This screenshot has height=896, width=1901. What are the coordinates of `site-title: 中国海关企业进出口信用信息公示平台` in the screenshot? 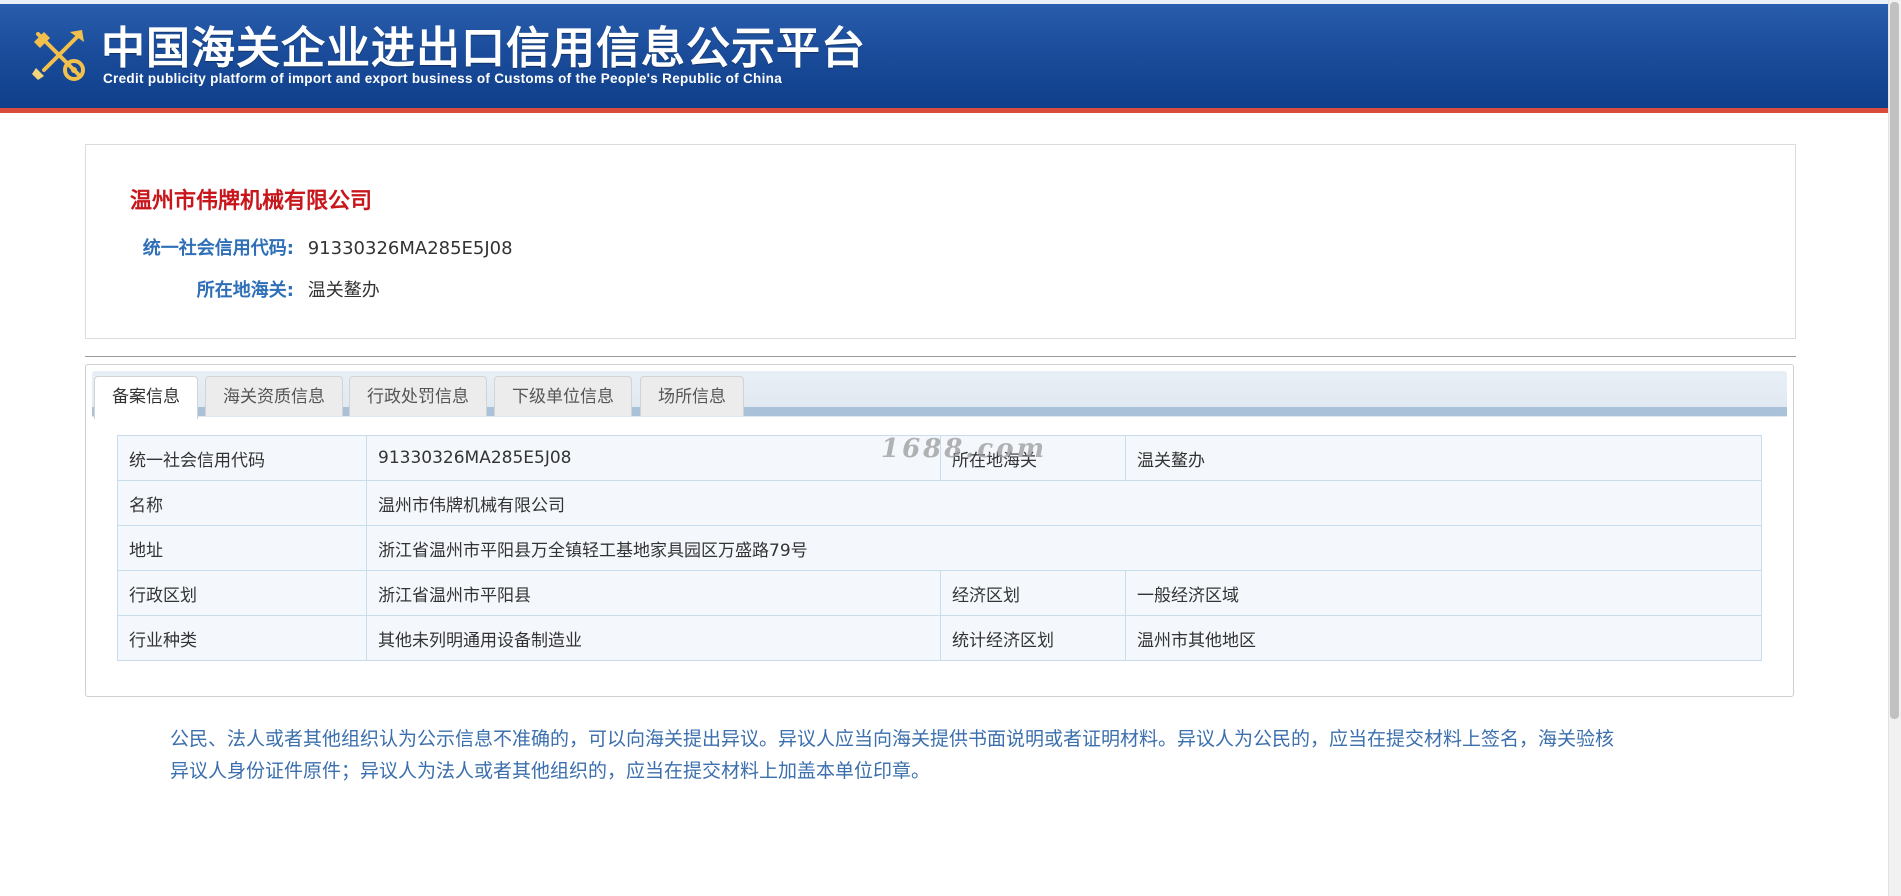 It's located at (483, 48).